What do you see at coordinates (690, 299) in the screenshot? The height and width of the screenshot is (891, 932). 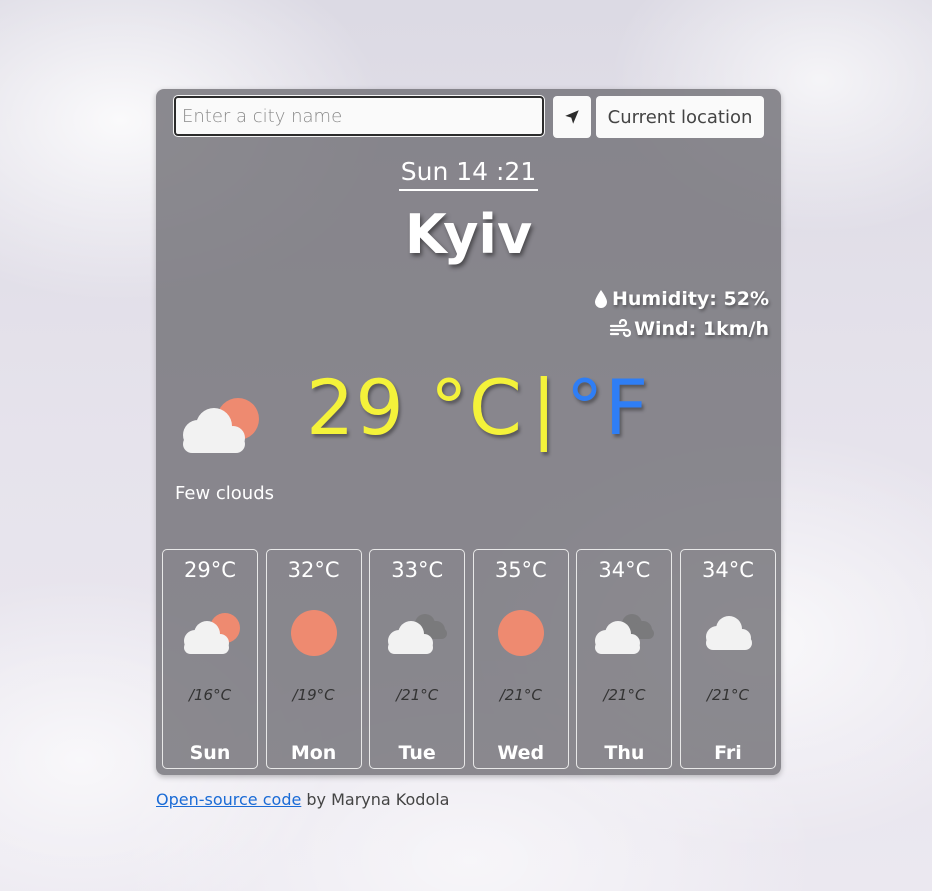 I see `humidity-value: Humidity: 52%` at bounding box center [690, 299].